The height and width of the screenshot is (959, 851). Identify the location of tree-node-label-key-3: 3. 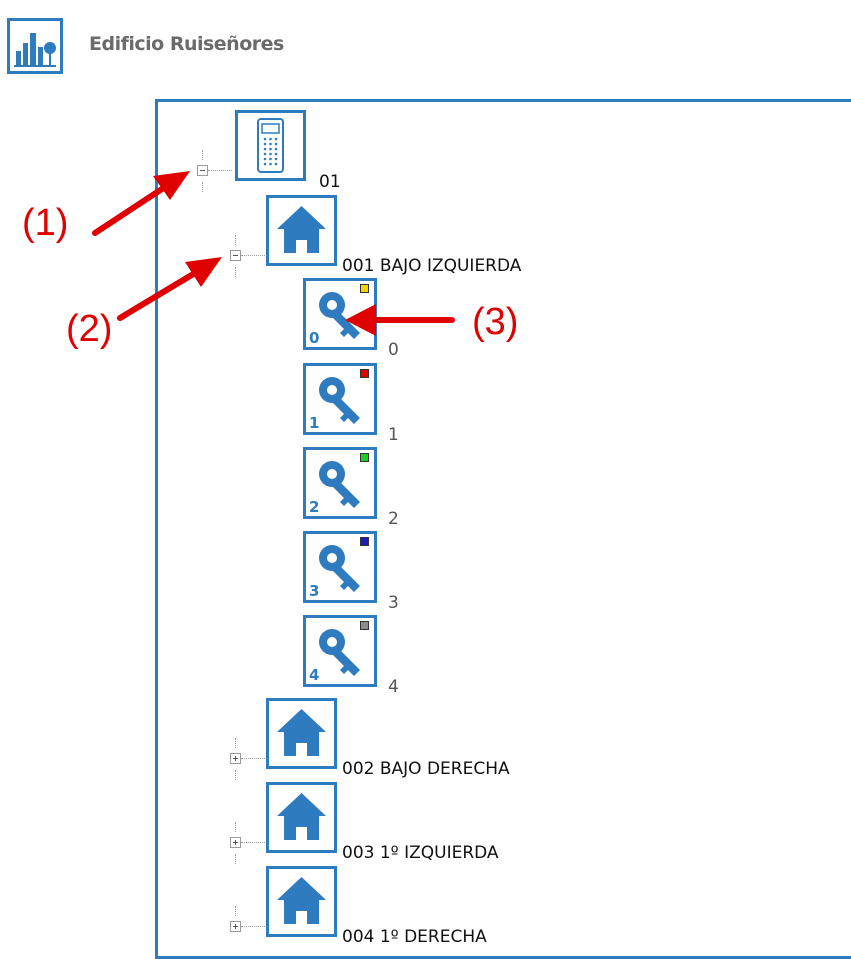
(393, 603).